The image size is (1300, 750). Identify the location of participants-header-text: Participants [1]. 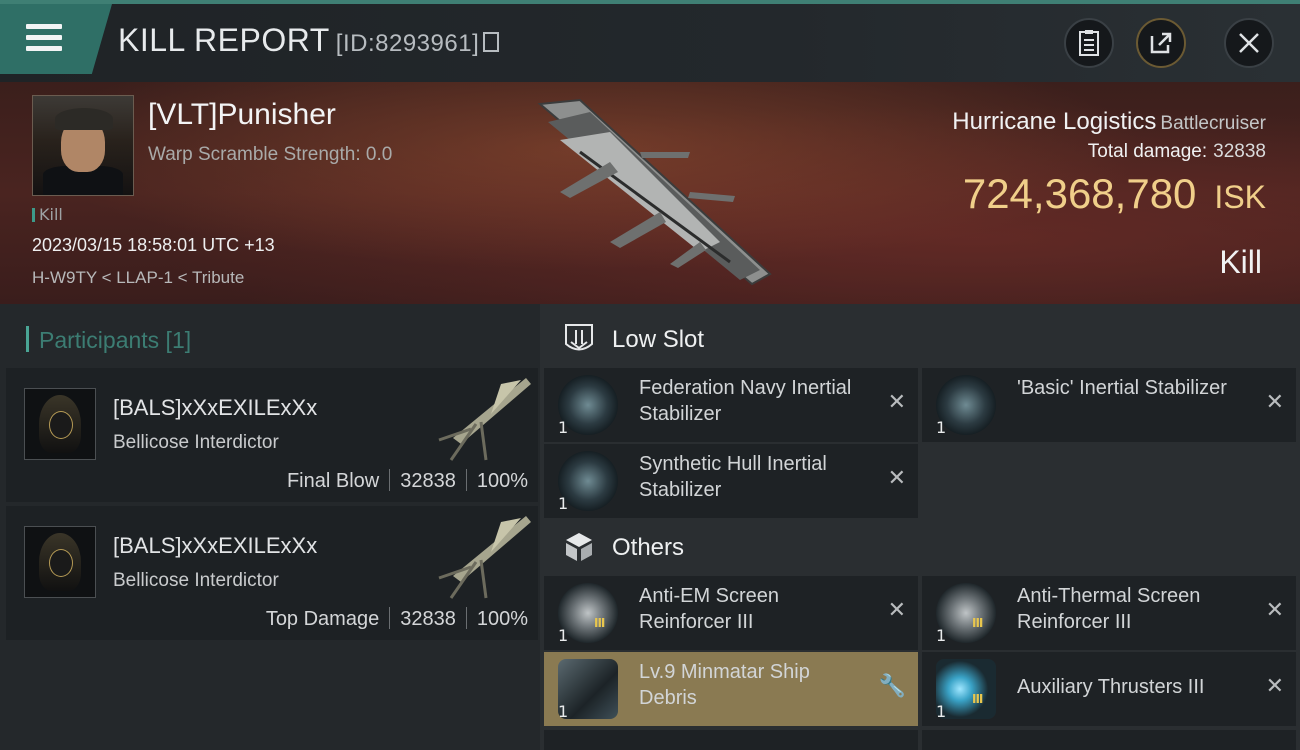
(115, 340).